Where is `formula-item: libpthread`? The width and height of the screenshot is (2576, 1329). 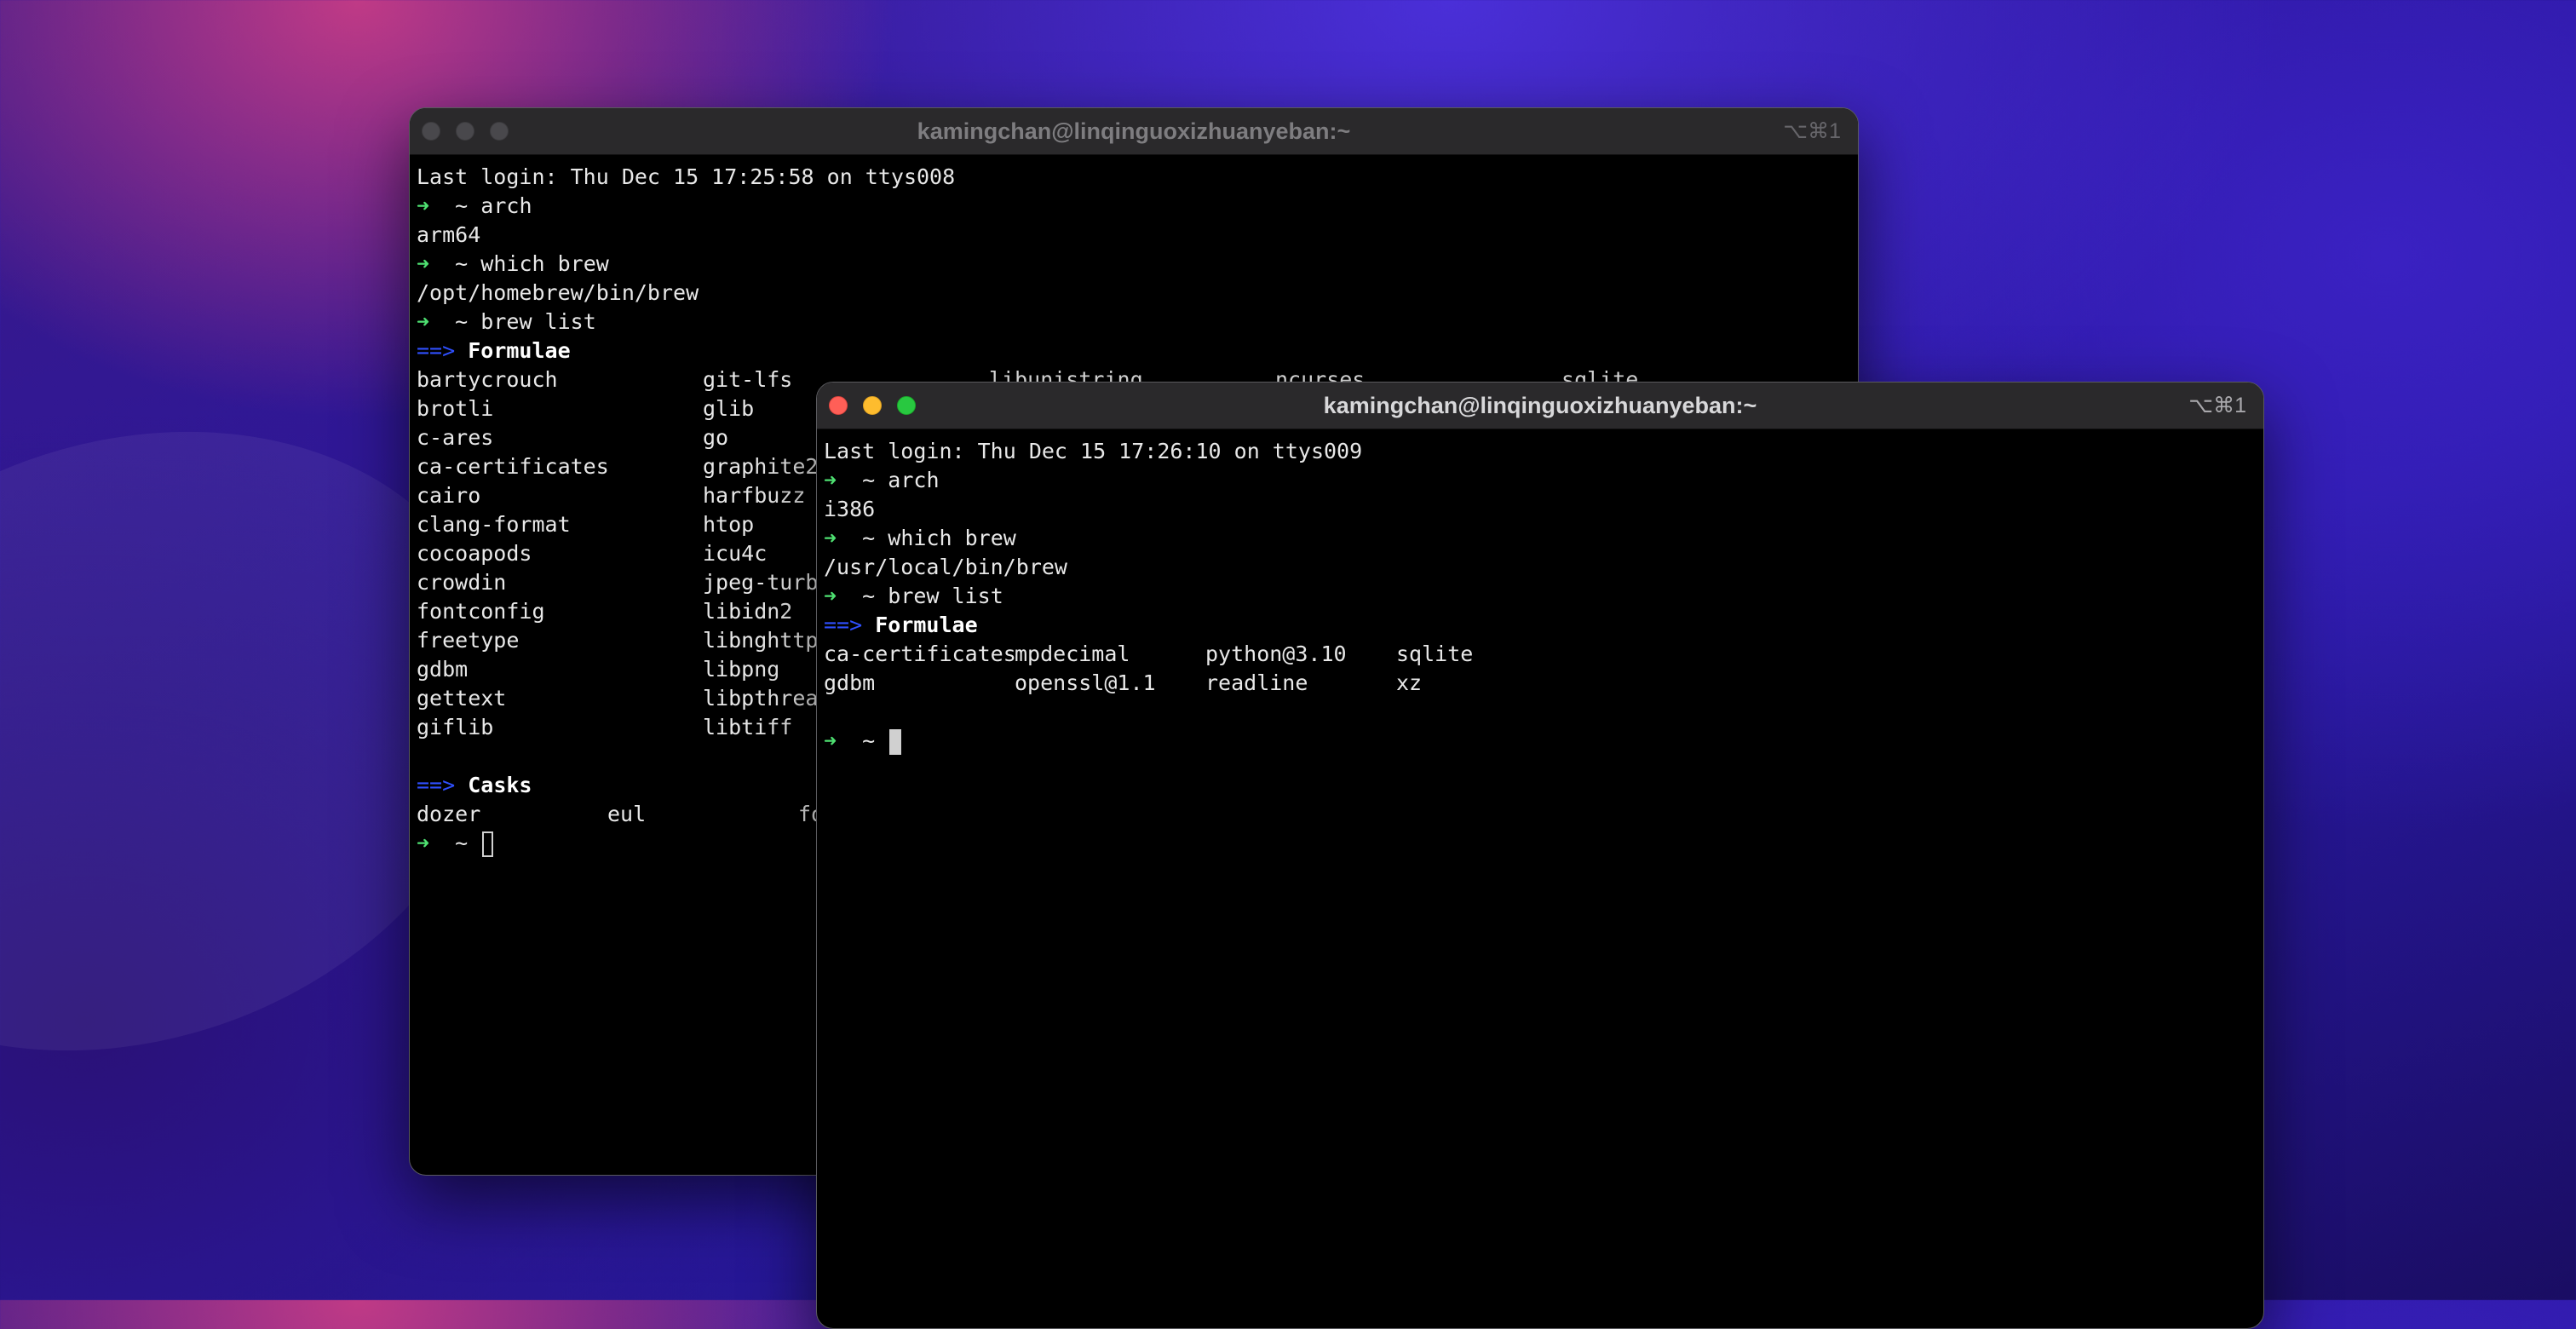 formula-item: libpthread is located at coordinates (767, 698).